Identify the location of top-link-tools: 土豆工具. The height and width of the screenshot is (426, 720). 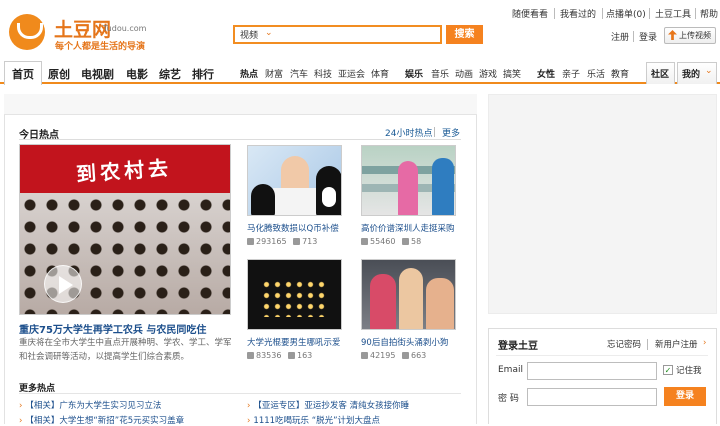
(673, 13).